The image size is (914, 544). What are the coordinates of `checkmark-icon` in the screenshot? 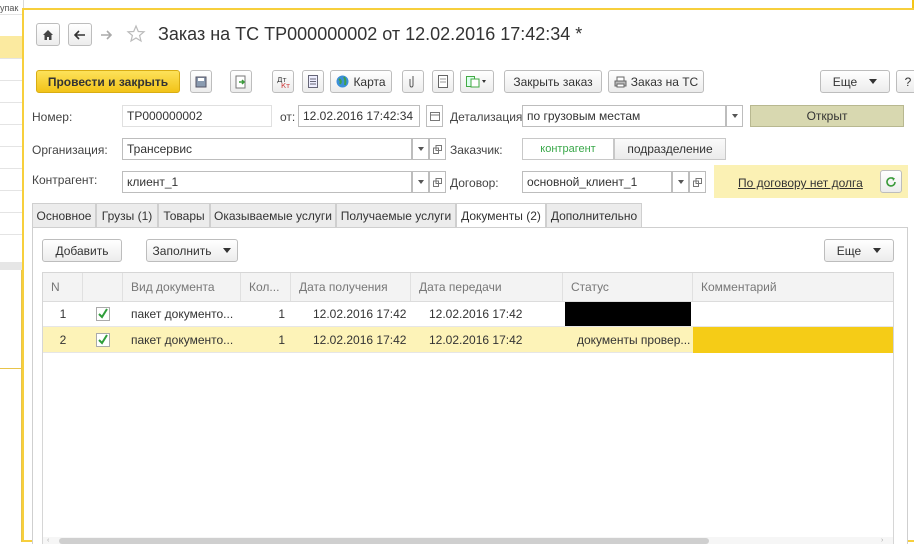 It's located at (103, 314).